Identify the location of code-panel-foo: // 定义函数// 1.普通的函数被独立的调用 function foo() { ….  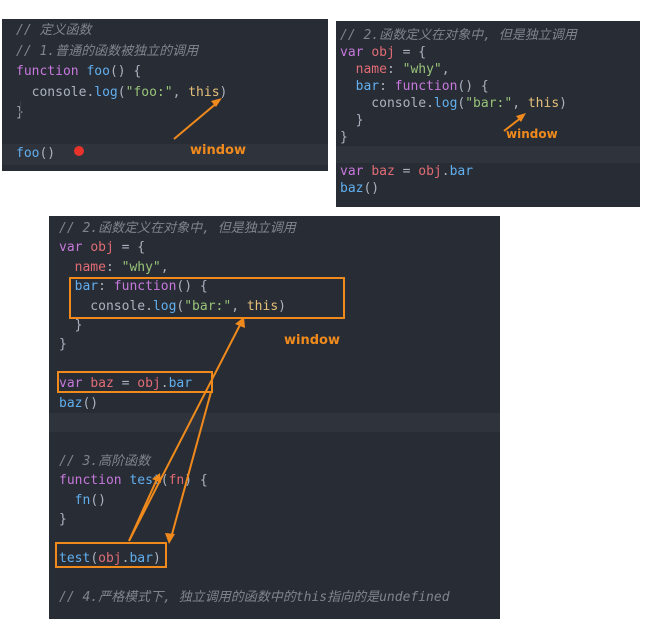
(165, 95).